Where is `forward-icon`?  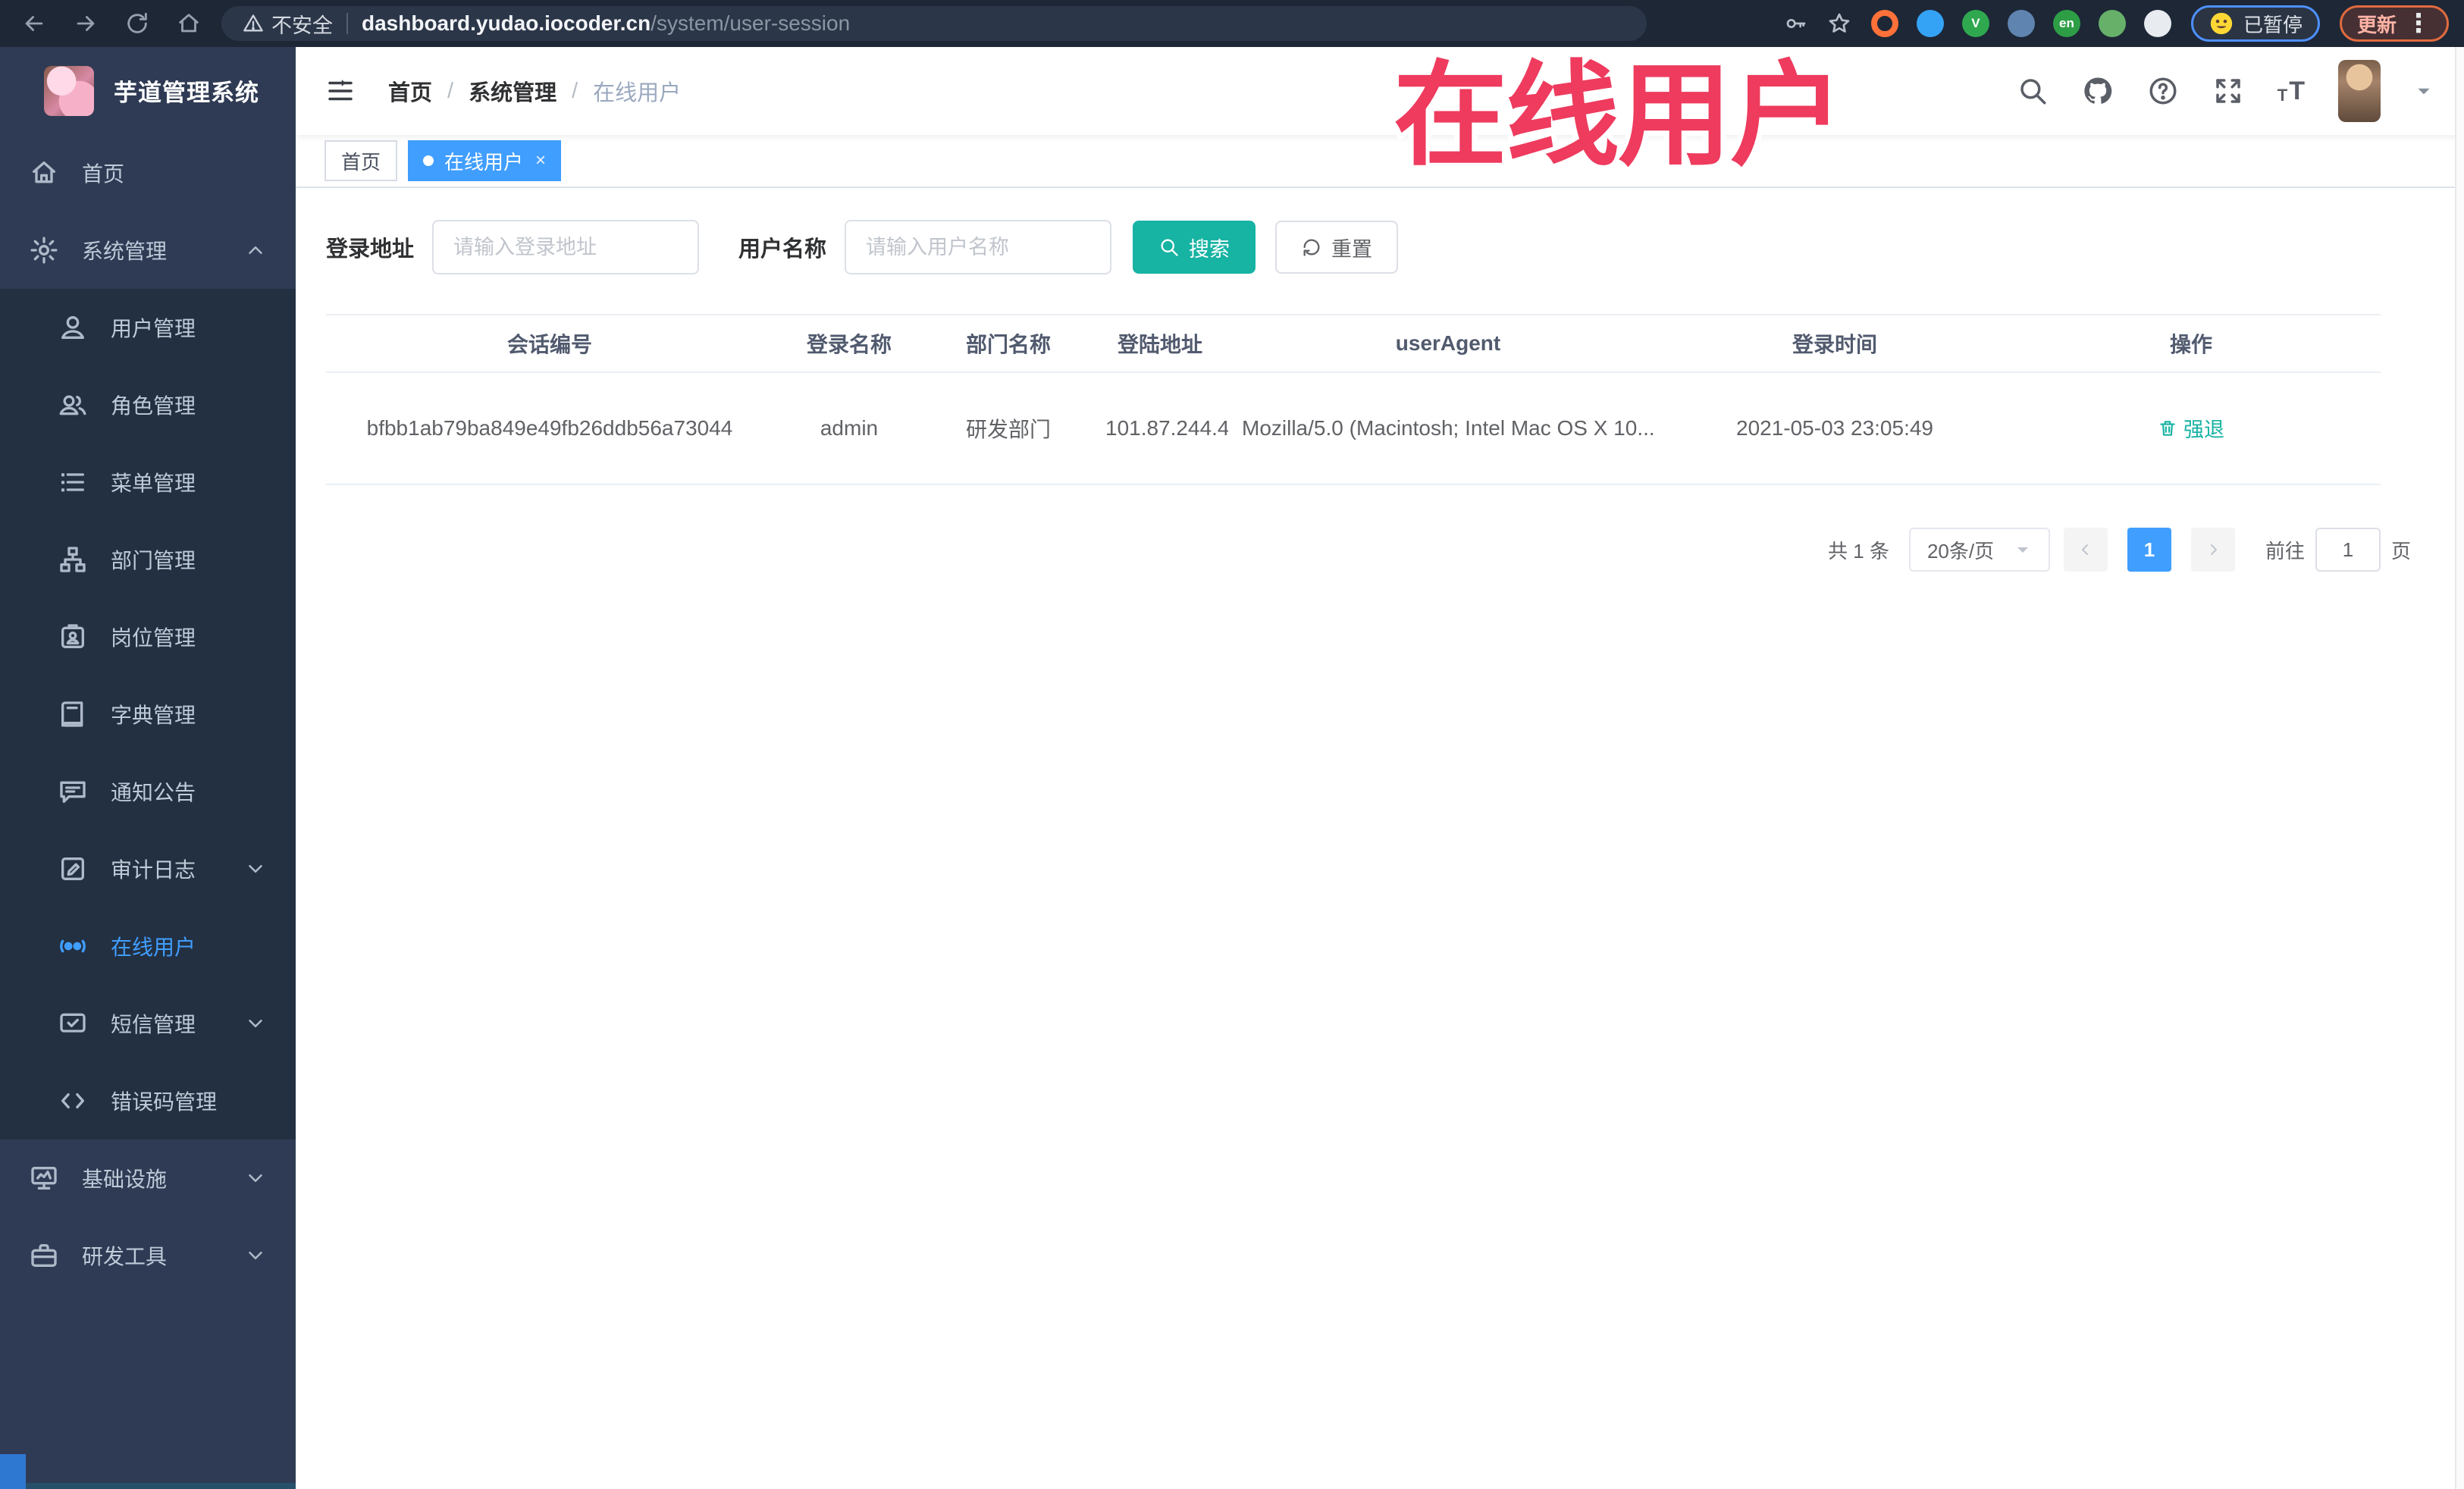
forward-icon is located at coordinates (86, 23).